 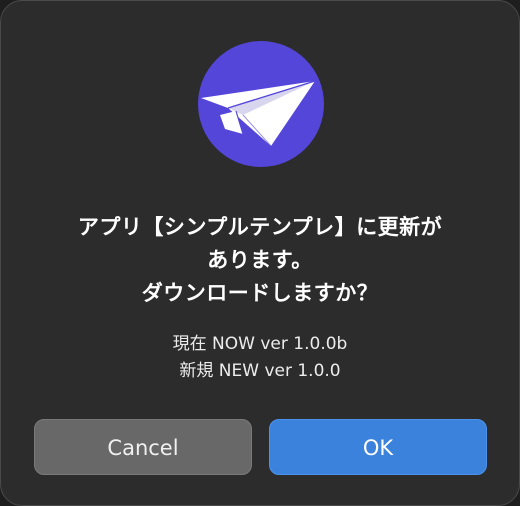 I want to click on message-line-2: あります。, so click(x=260, y=260).